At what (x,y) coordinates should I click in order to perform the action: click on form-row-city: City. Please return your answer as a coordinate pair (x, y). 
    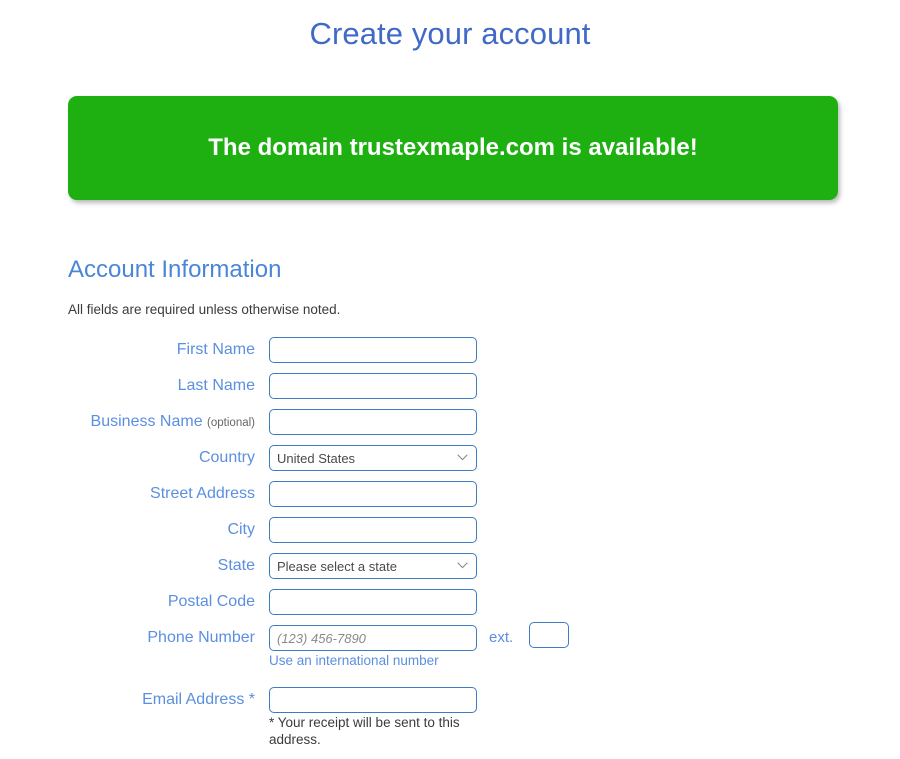
    Looking at the image, I should click on (450, 535).